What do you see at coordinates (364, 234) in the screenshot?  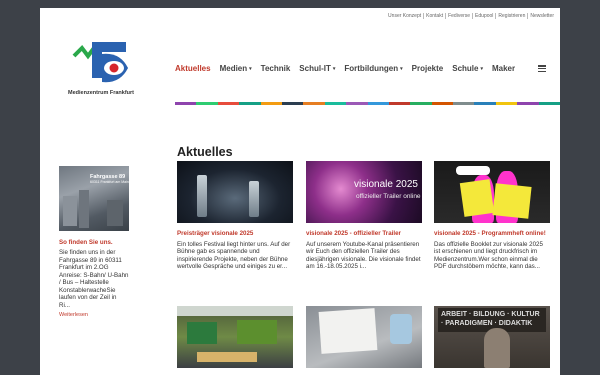 I see `news-title: visionale 2025 - offizieller Trailer` at bounding box center [364, 234].